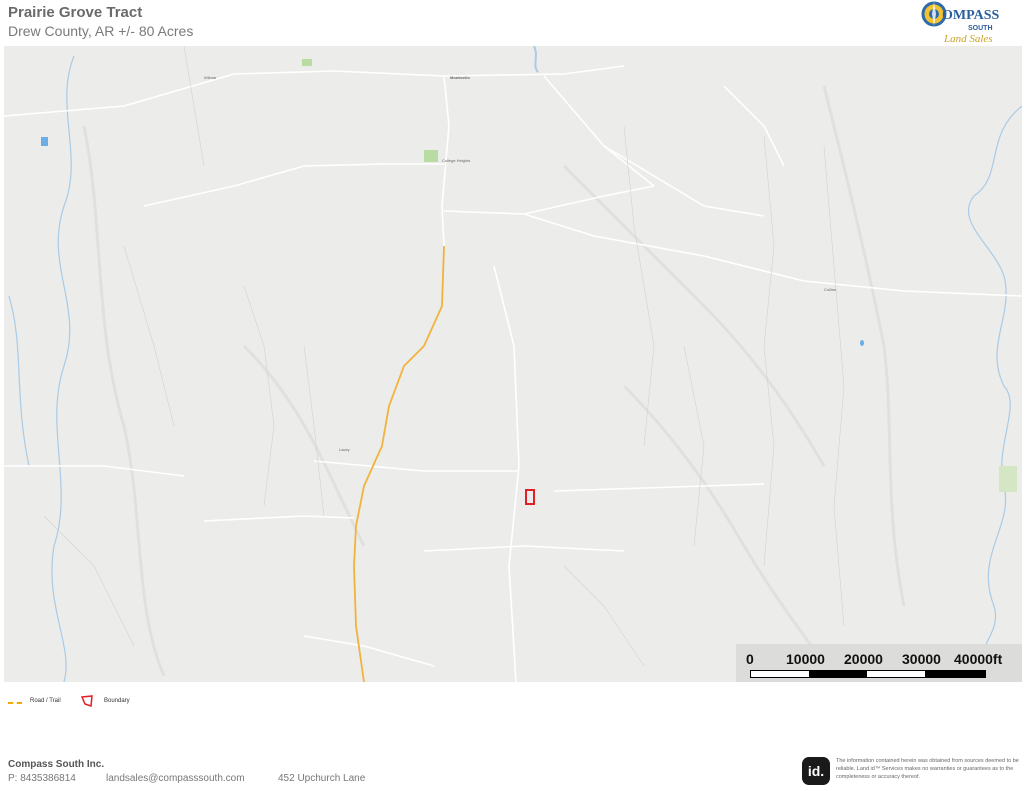 Image resolution: width=1024 pixels, height=791 pixels. Describe the element at coordinates (45, 701) in the screenshot. I see `legend-road-label: Road / Trail` at that location.